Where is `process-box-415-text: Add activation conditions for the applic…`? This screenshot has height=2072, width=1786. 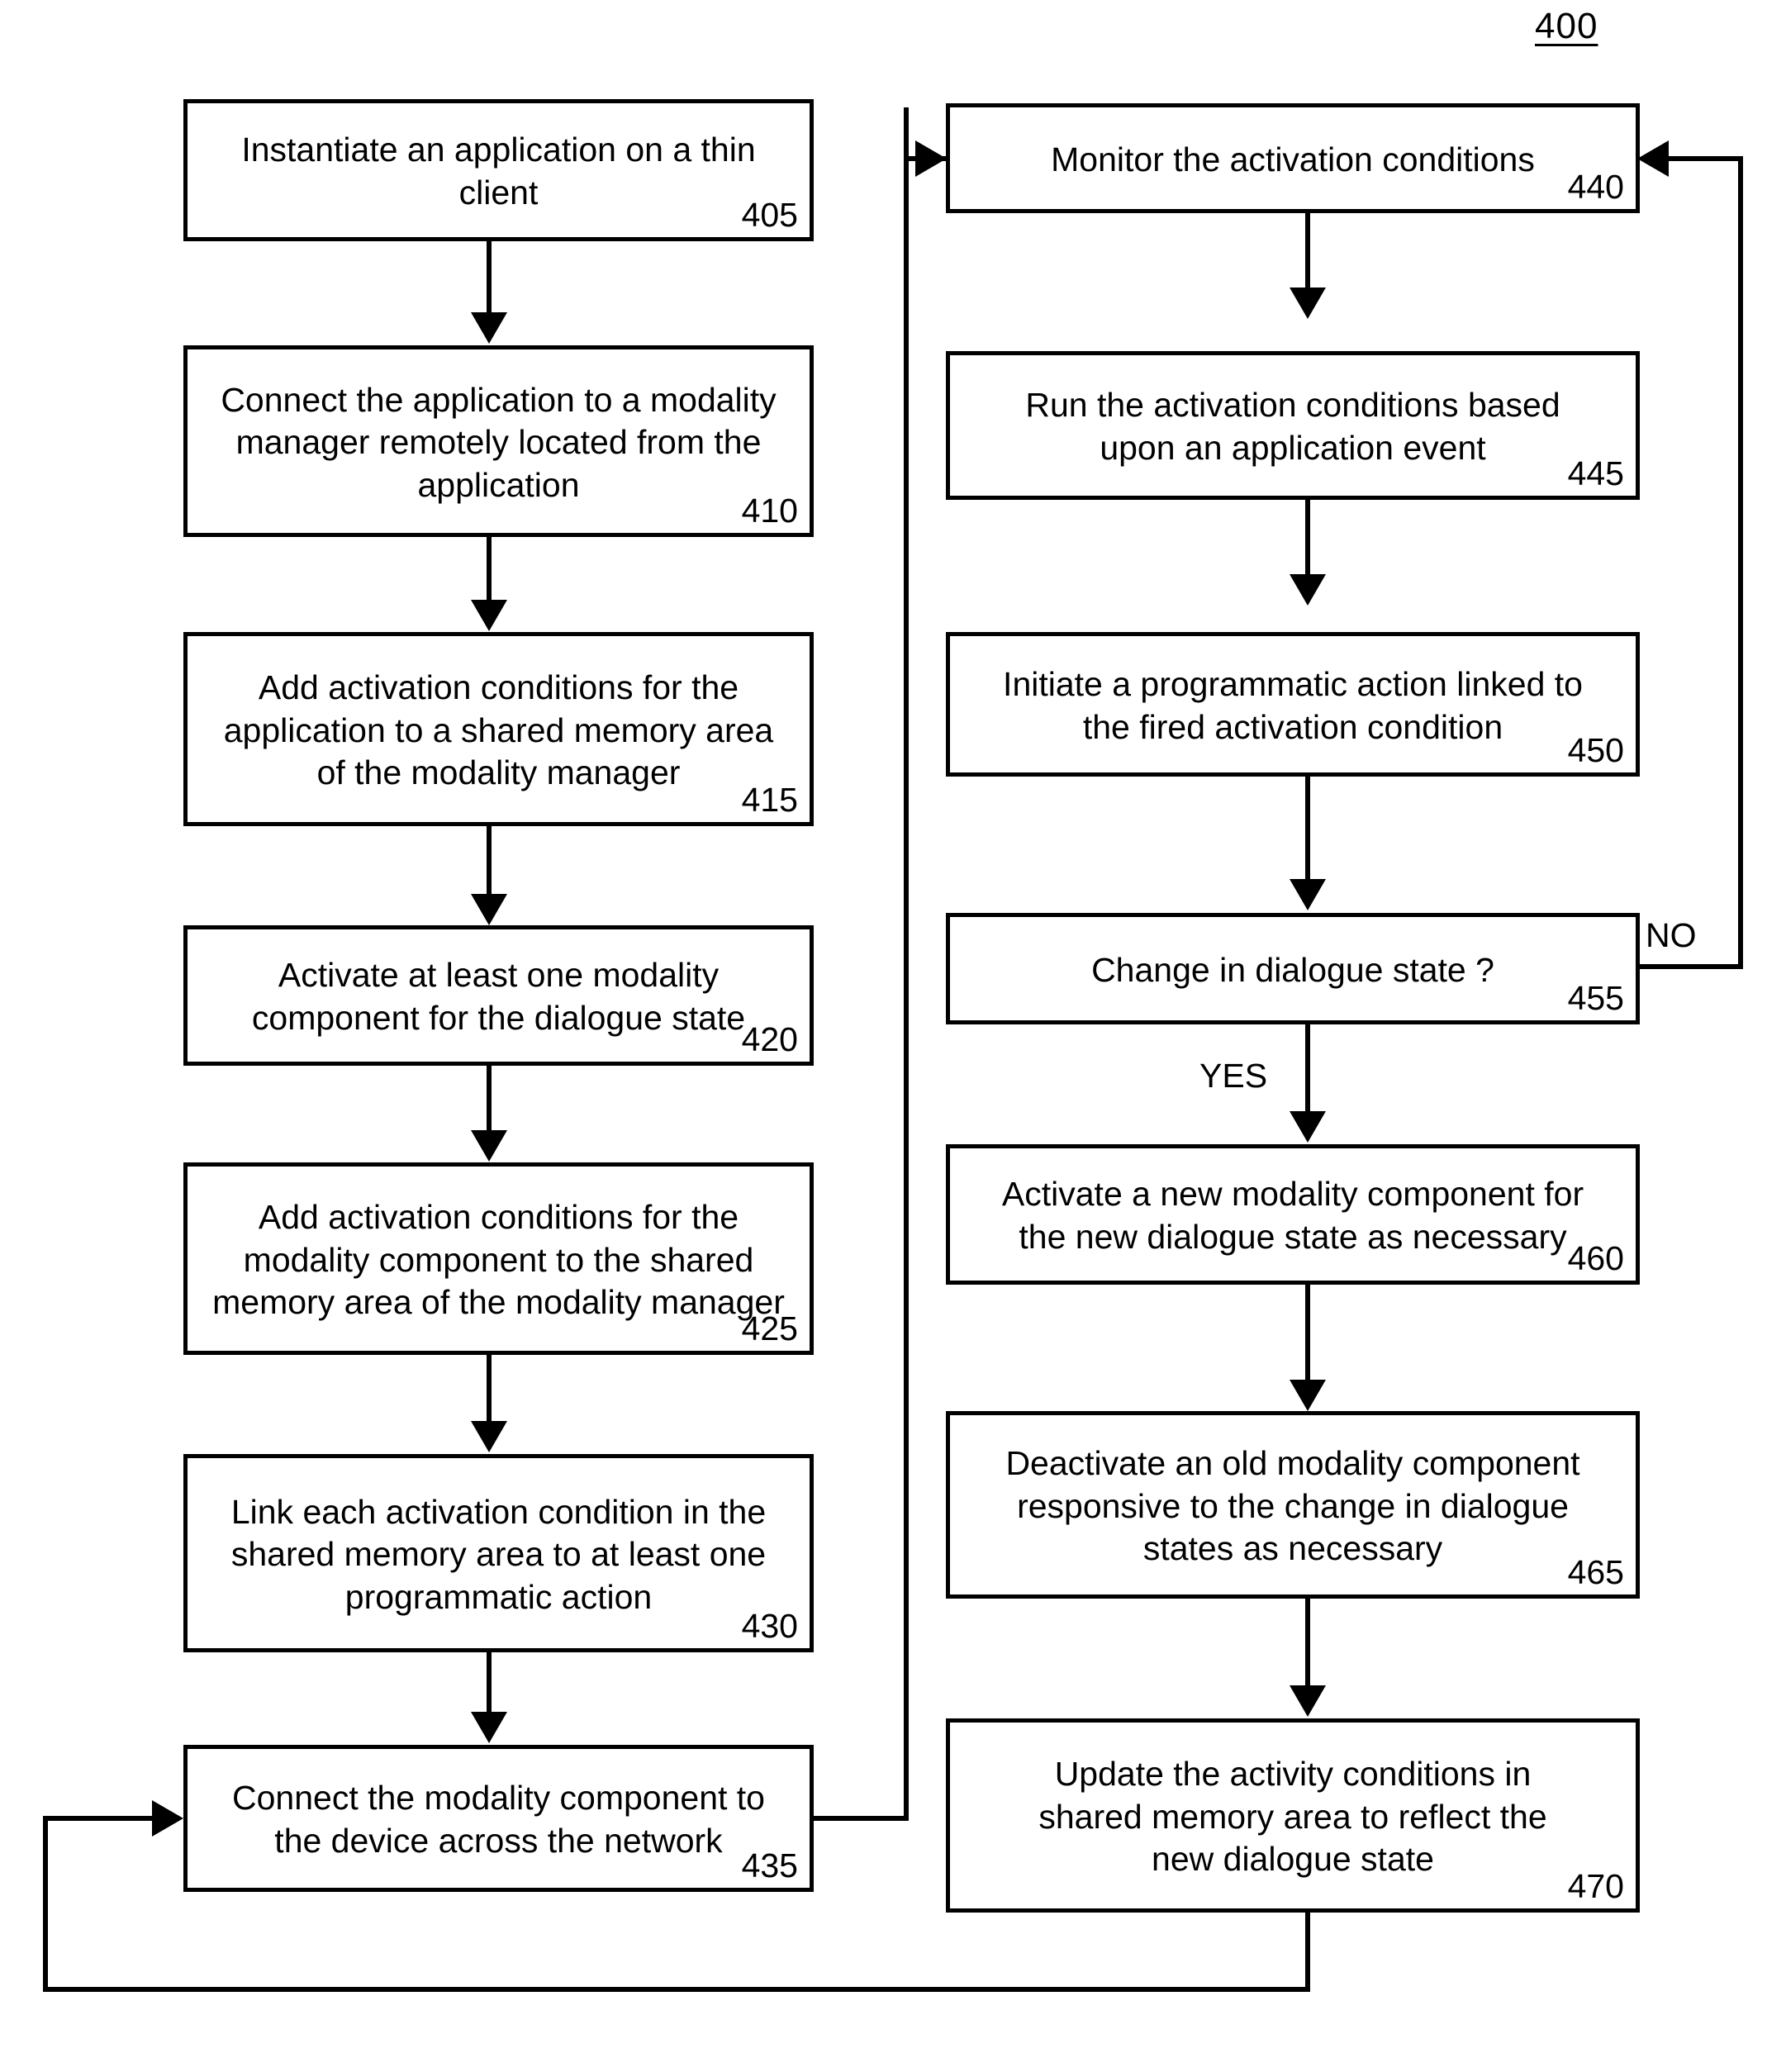 process-box-415-text: Add activation conditions for the applic… is located at coordinates (498, 730).